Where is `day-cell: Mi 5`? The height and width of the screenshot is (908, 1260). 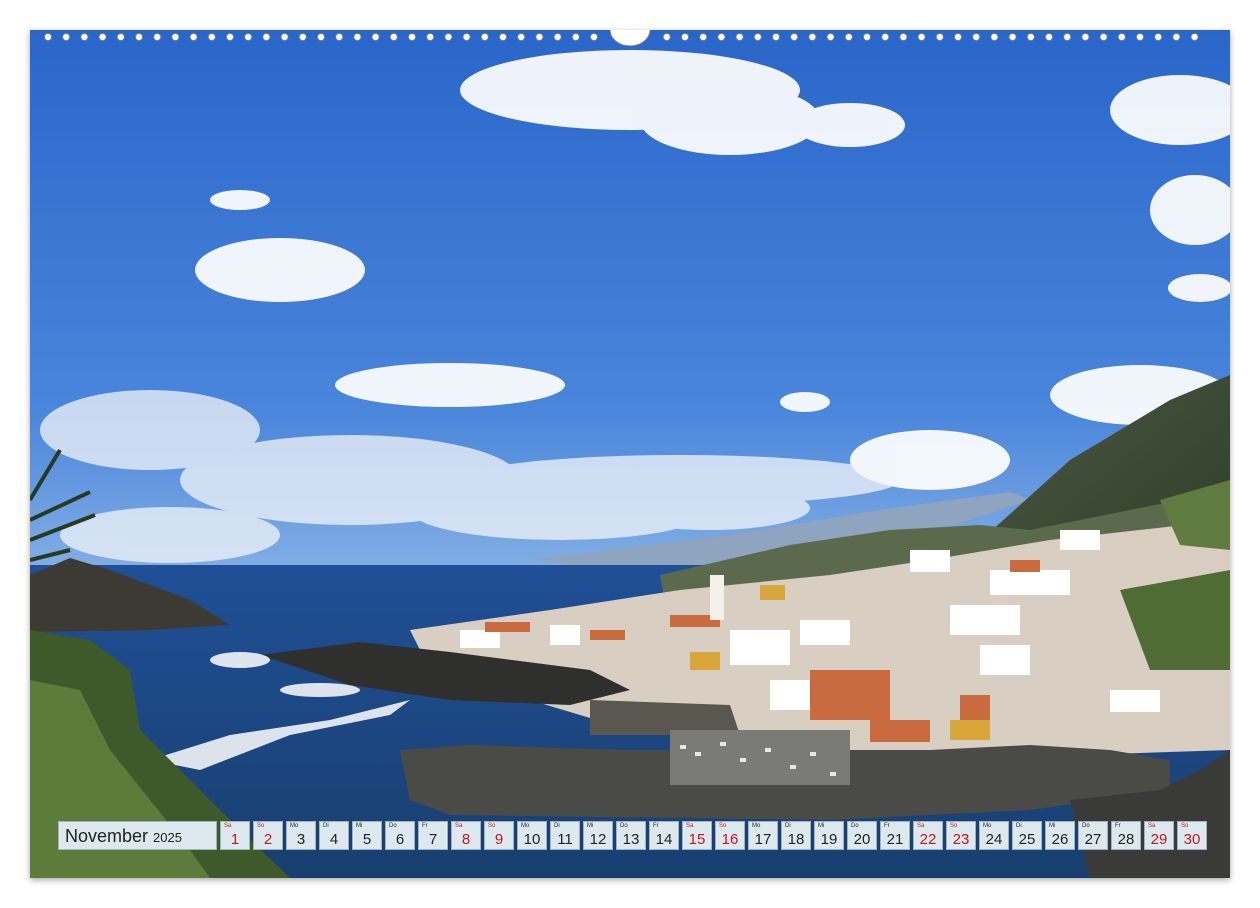
day-cell: Mi 5 is located at coordinates (367, 835).